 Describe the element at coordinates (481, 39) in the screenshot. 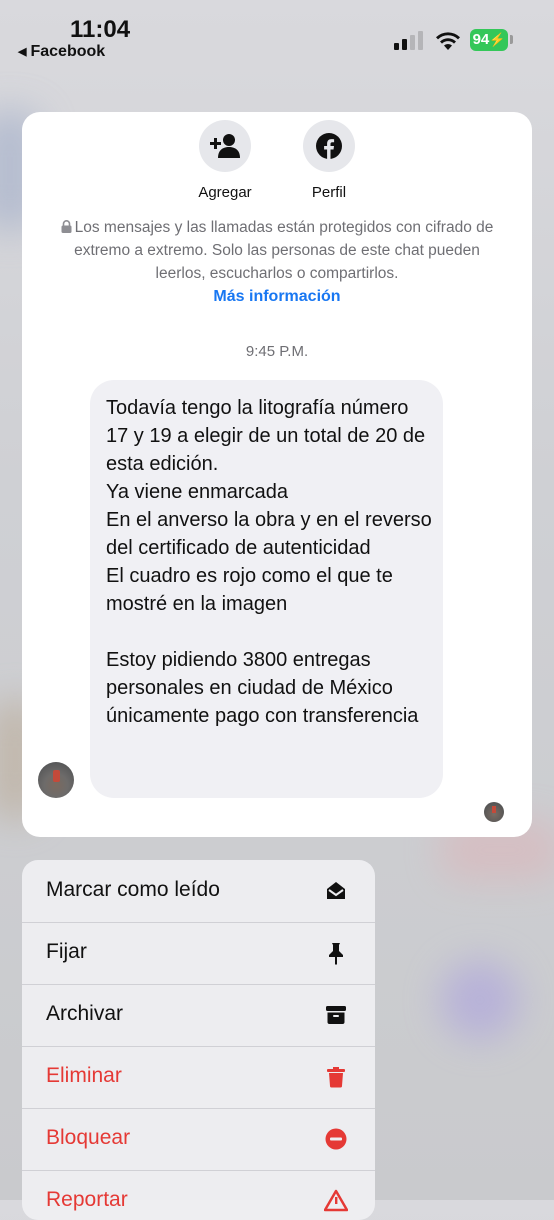

I see `battery-level: 94` at that location.